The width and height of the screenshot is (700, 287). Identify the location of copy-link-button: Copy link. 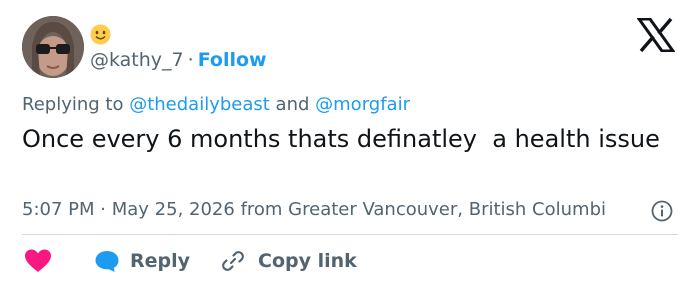
(288, 261).